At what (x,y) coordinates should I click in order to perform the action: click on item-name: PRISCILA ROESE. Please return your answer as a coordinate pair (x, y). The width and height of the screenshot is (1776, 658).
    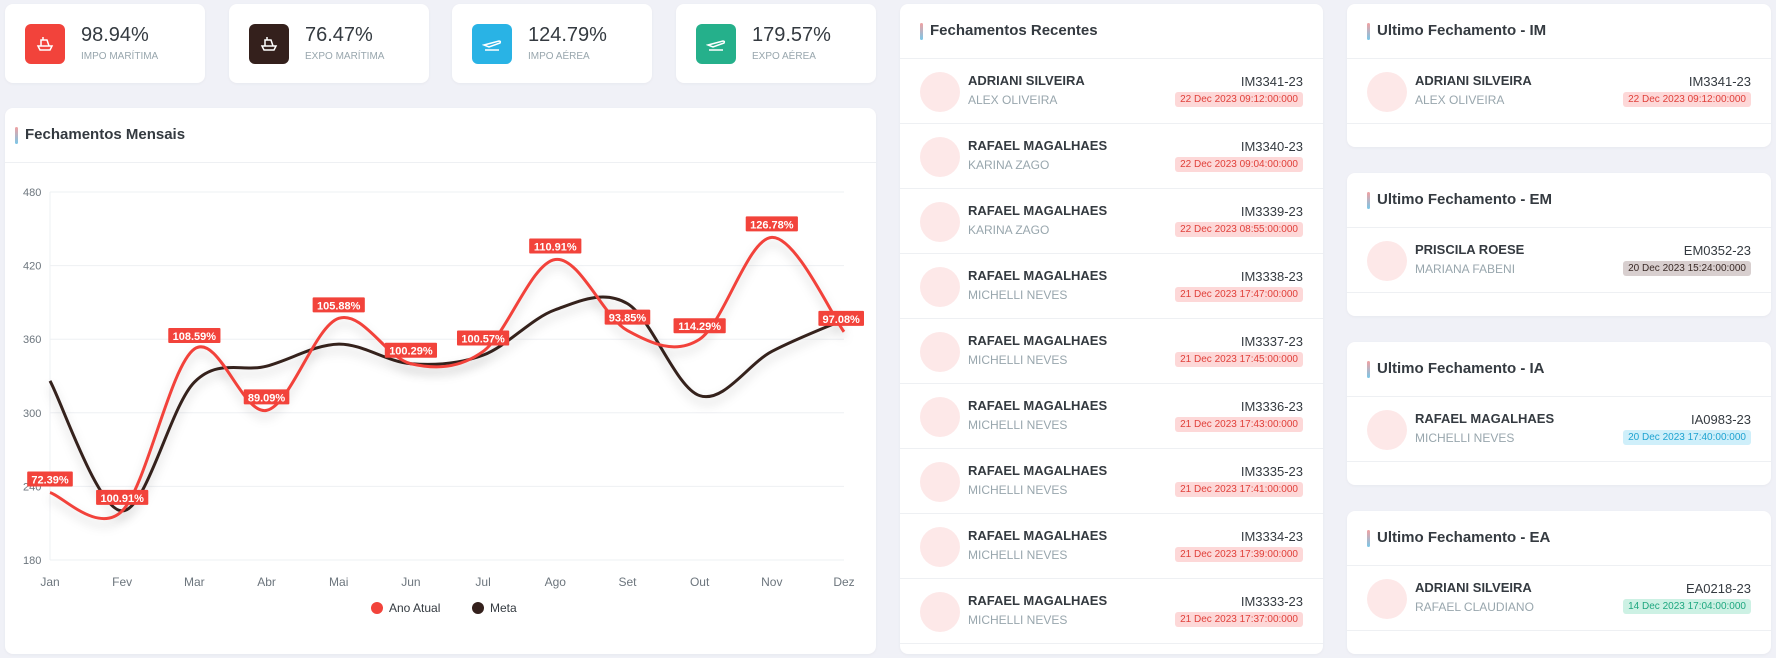
    Looking at the image, I should click on (1470, 249).